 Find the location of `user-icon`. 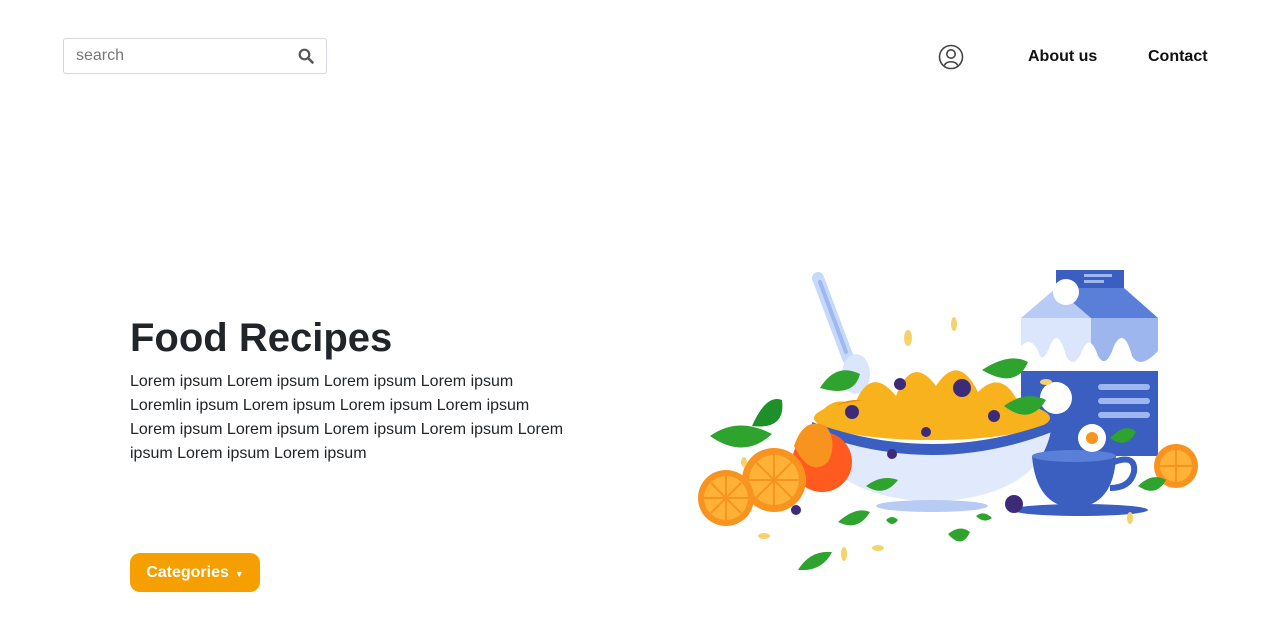

user-icon is located at coordinates (951, 57).